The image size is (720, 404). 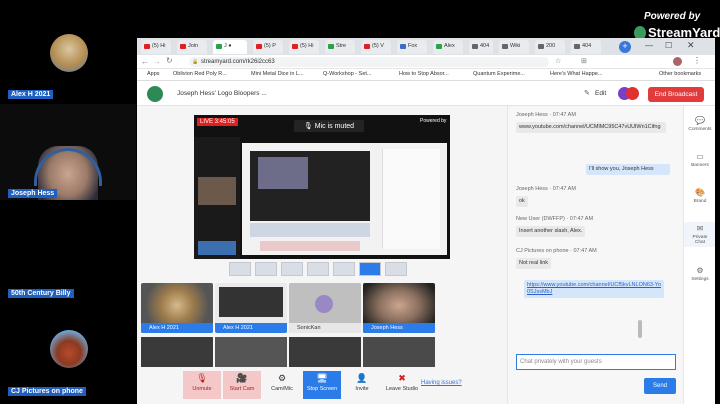 I want to click on gear-icon: ⚙, so click(x=282, y=378).